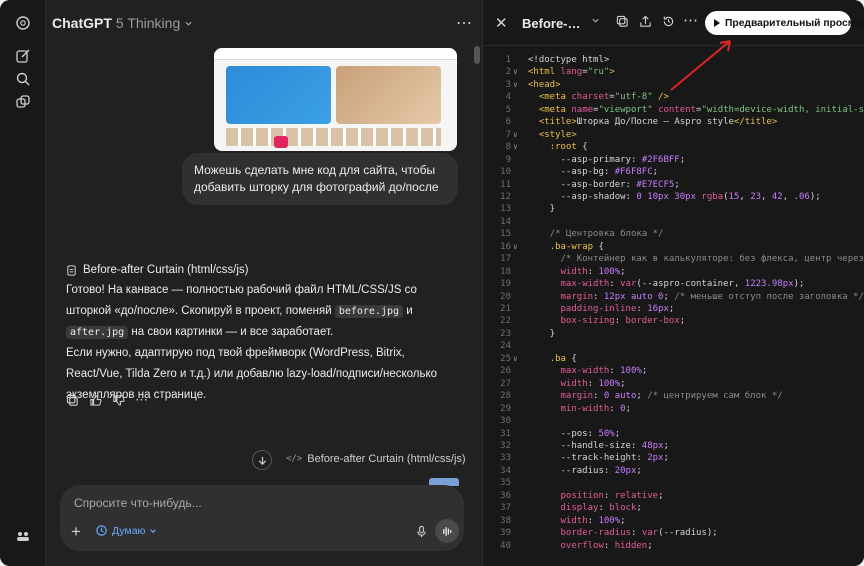  Describe the element at coordinates (141, 400) in the screenshot. I see `more-actions-icon: ⋯` at that location.